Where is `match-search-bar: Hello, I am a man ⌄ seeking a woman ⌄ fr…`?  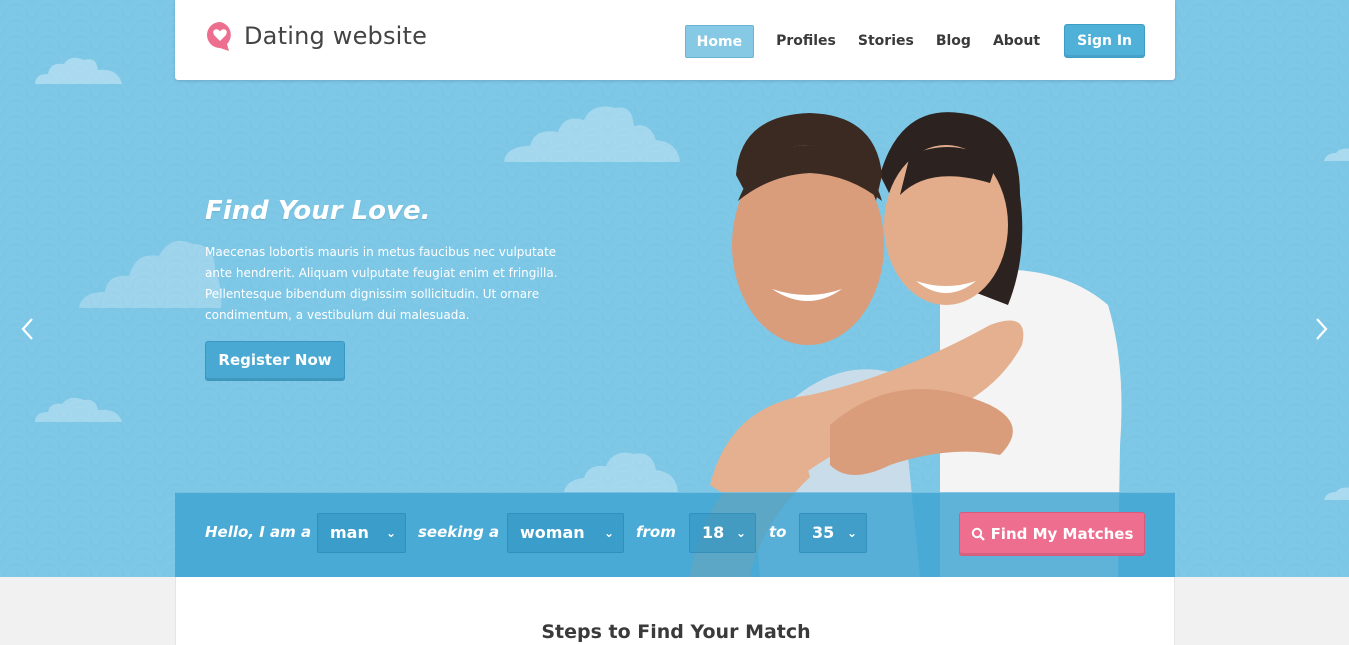
match-search-bar: Hello, I am a man ⌄ seeking a woman ⌄ fr… is located at coordinates (675, 534).